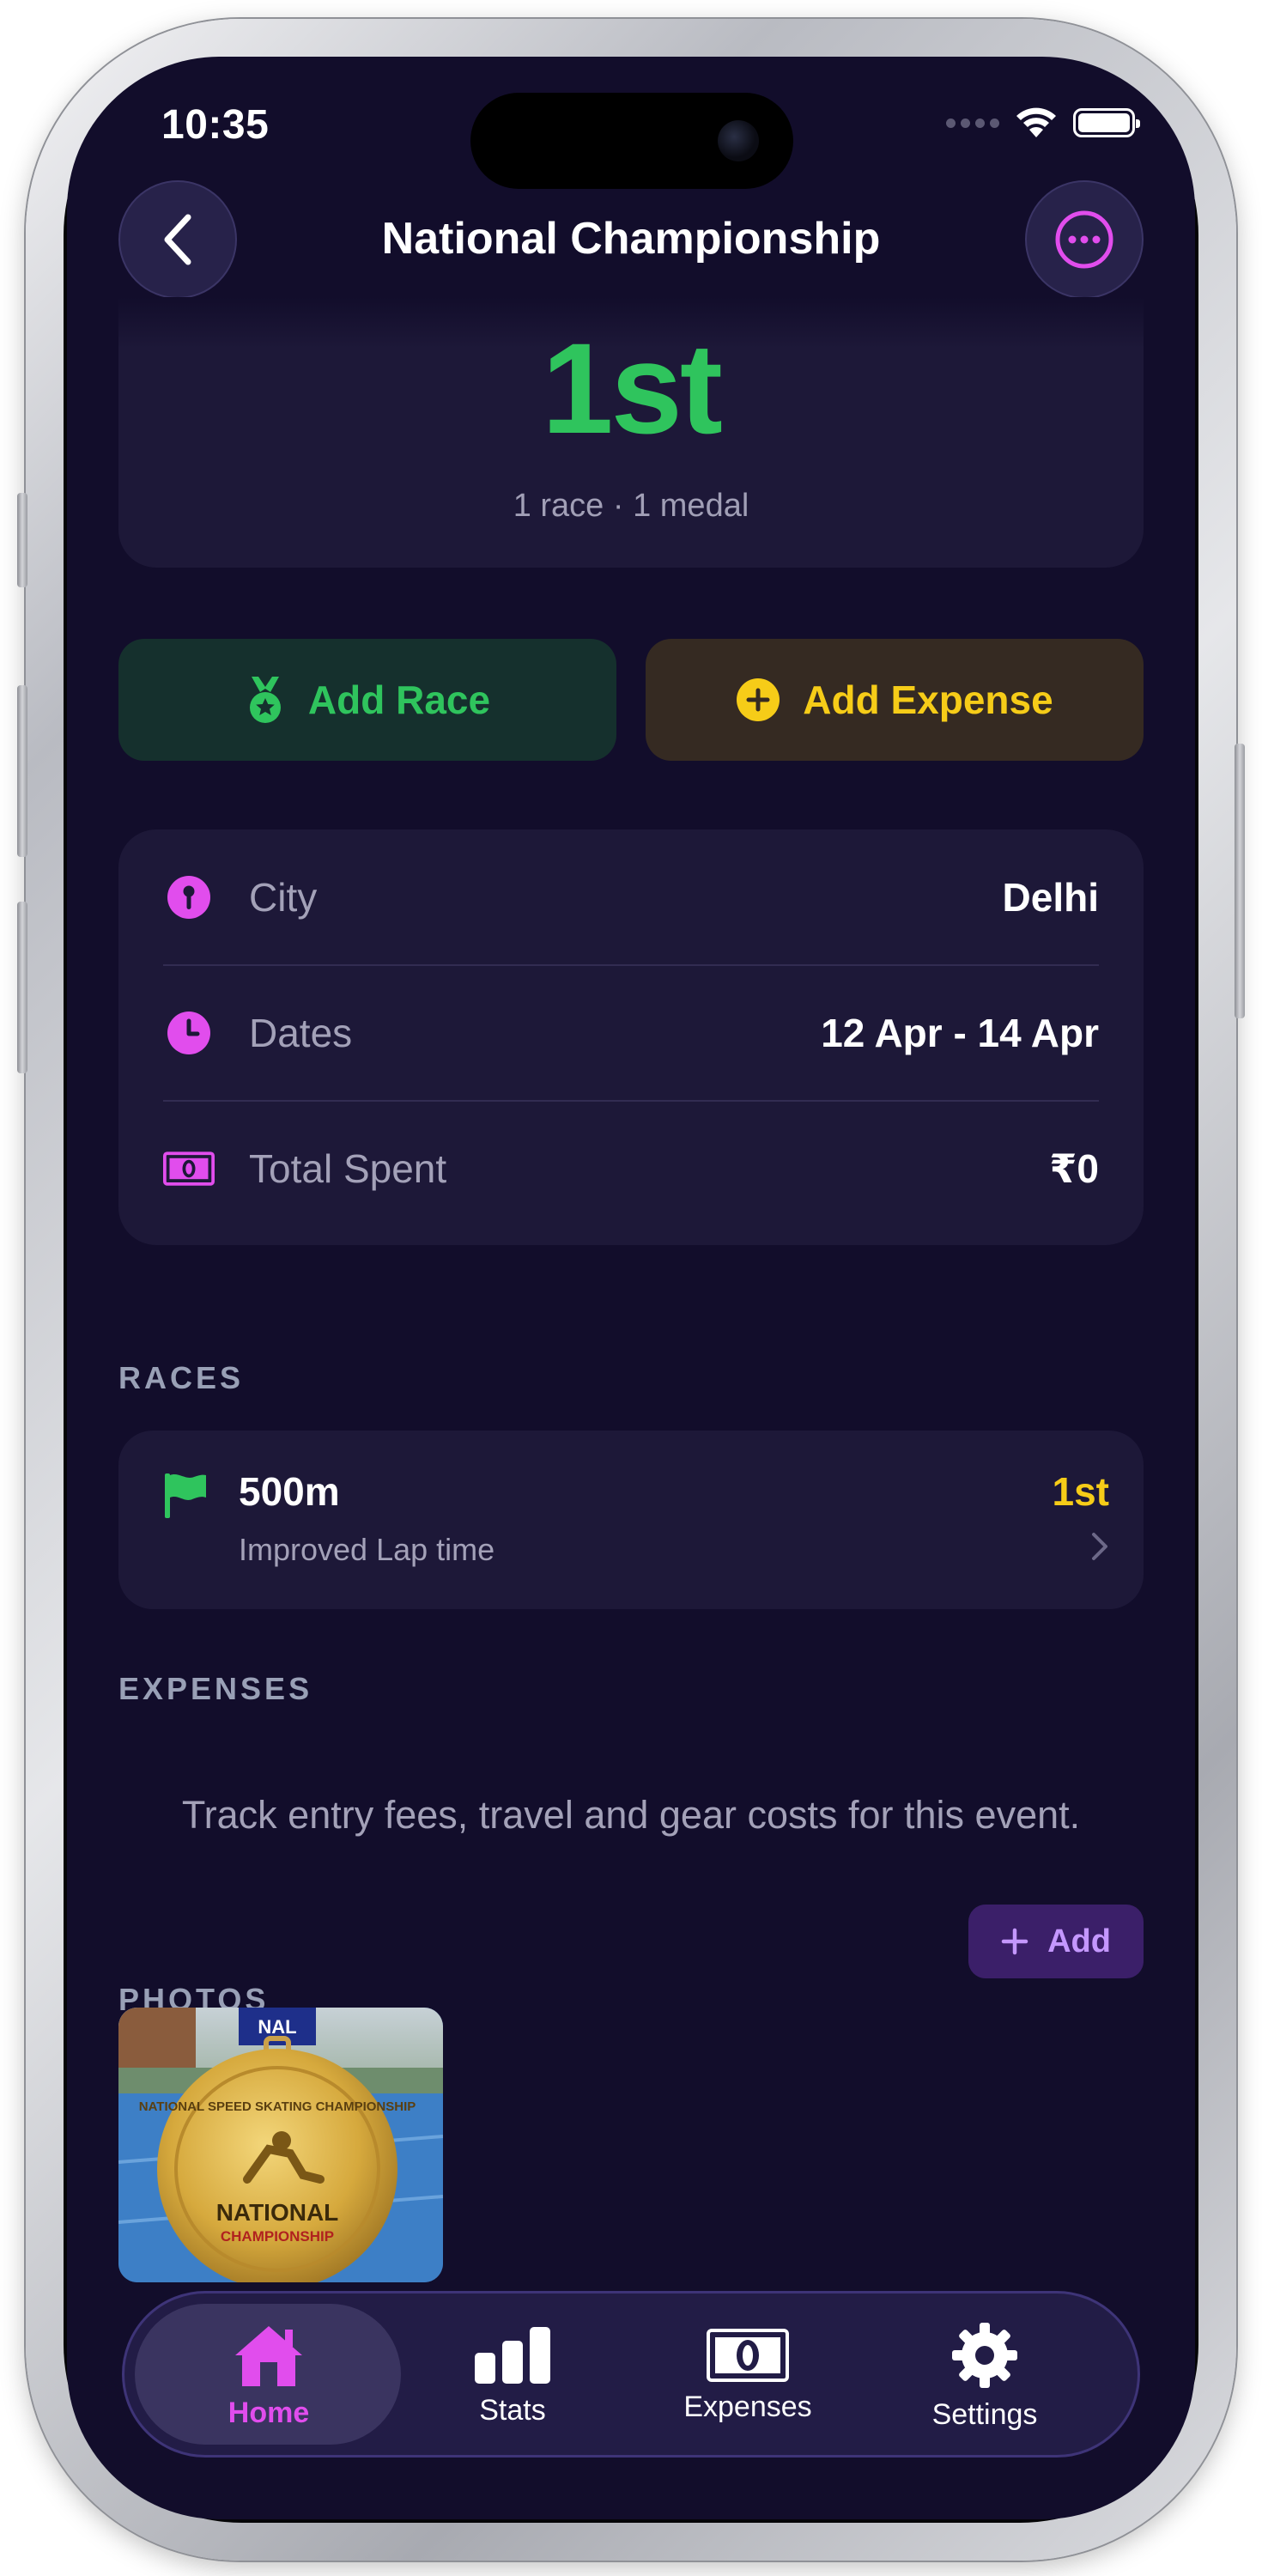 This screenshot has height=2576, width=1262. I want to click on tab-settings: Settings, so click(985, 2376).